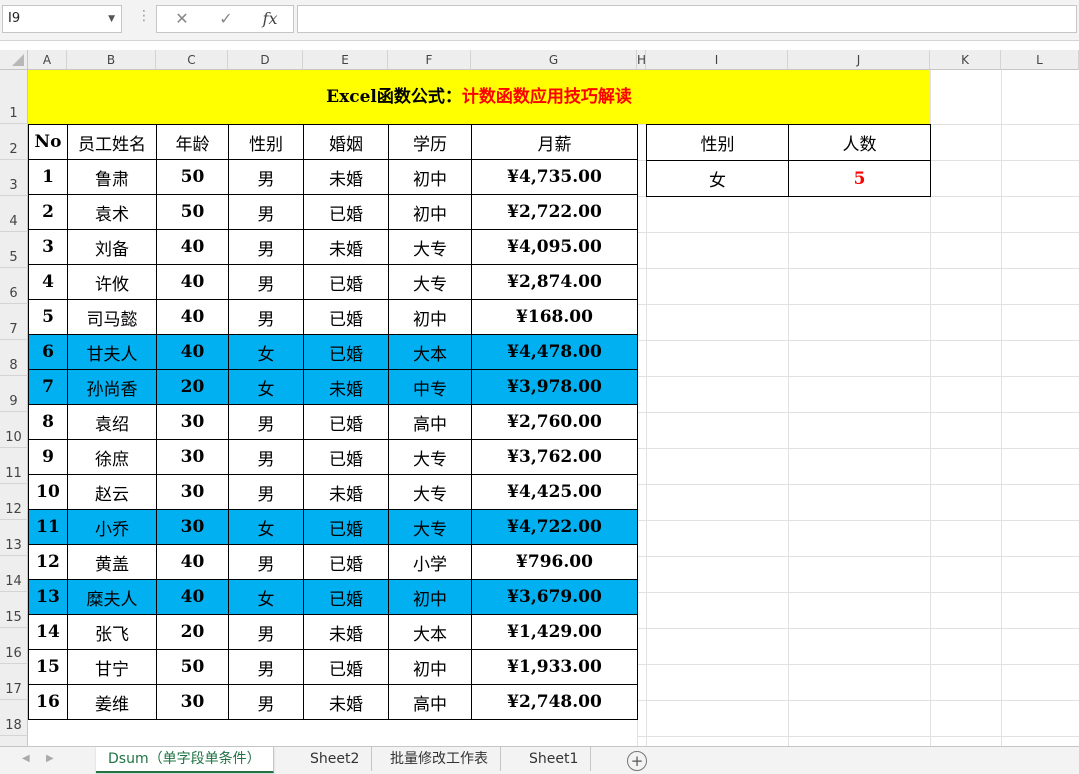 The width and height of the screenshot is (1079, 774). What do you see at coordinates (14, 286) in the screenshot?
I see `row-header-6: 6` at bounding box center [14, 286].